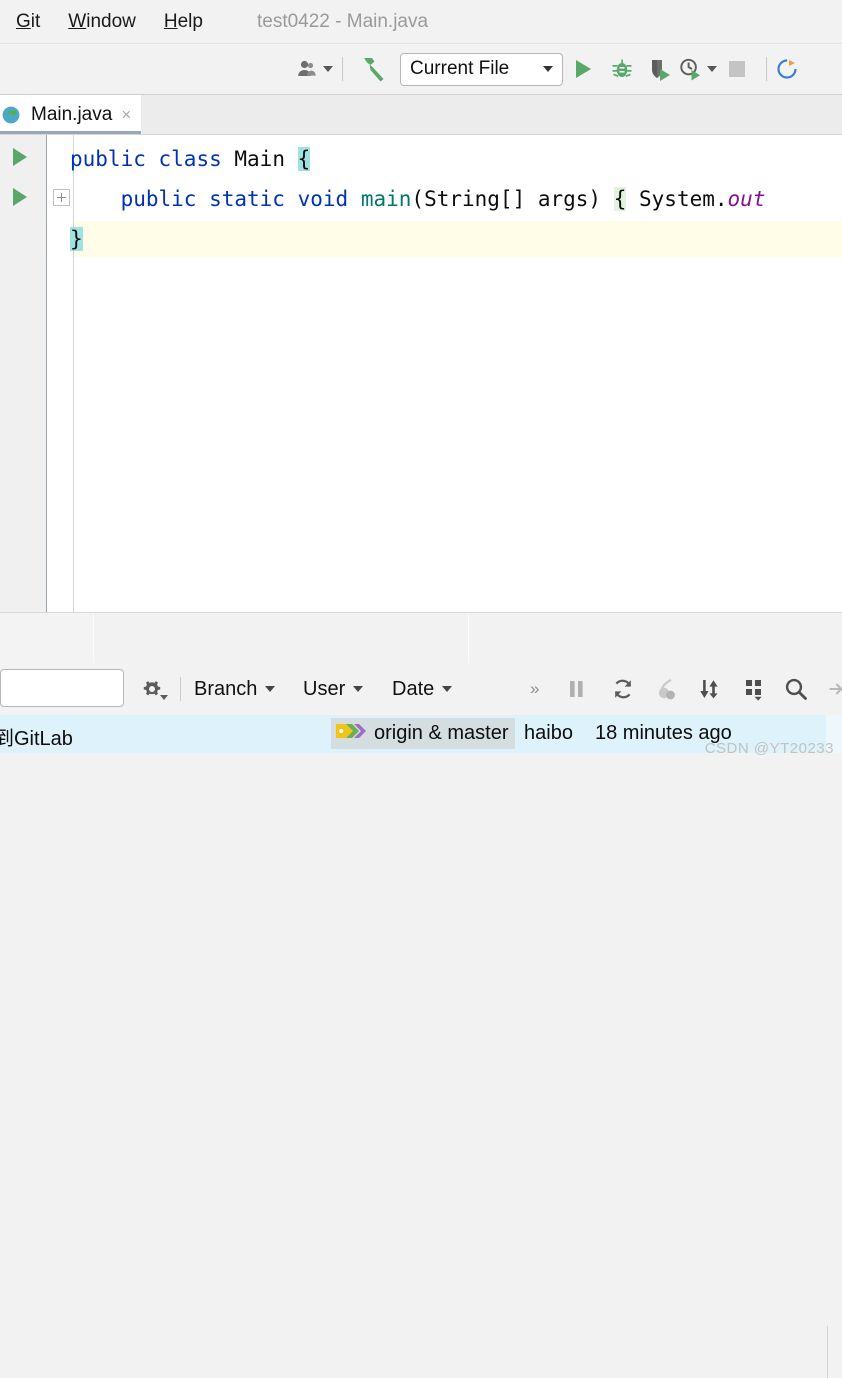 The width and height of the screenshot is (842, 1378). I want to click on search-input, so click(62, 688).